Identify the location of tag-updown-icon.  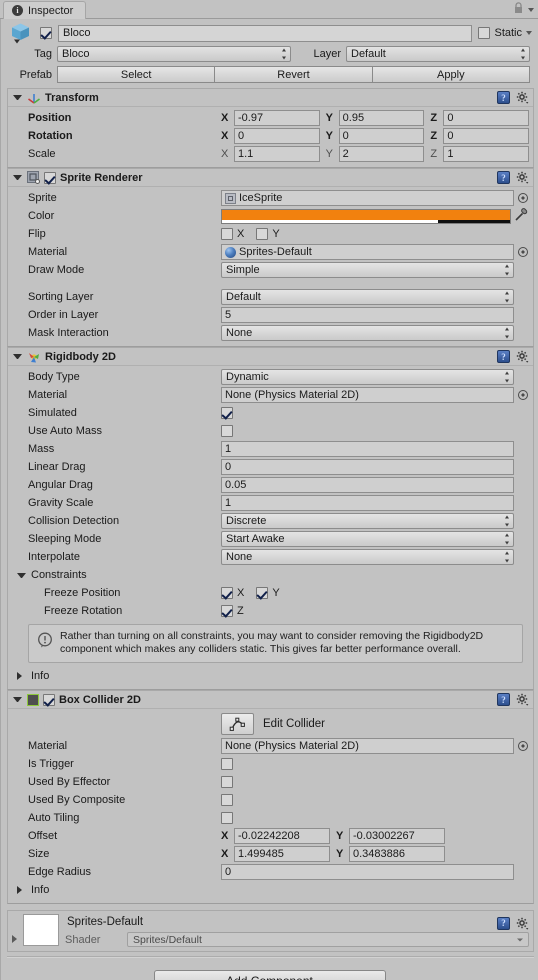
(283, 53).